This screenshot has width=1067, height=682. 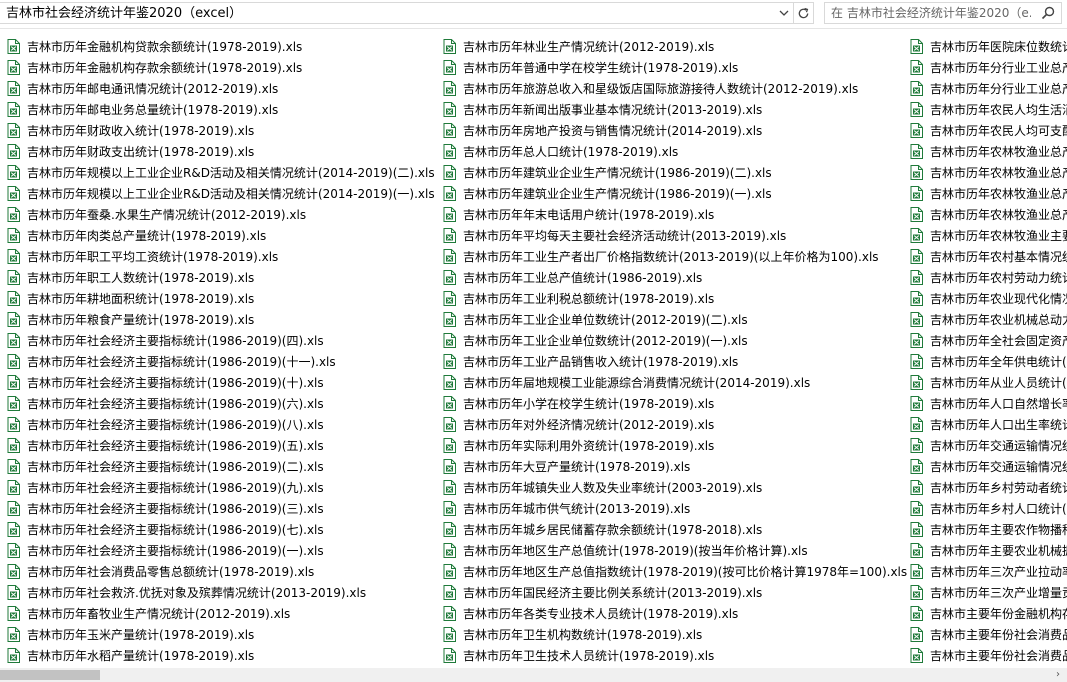 I want to click on search-input, so click(x=931, y=13).